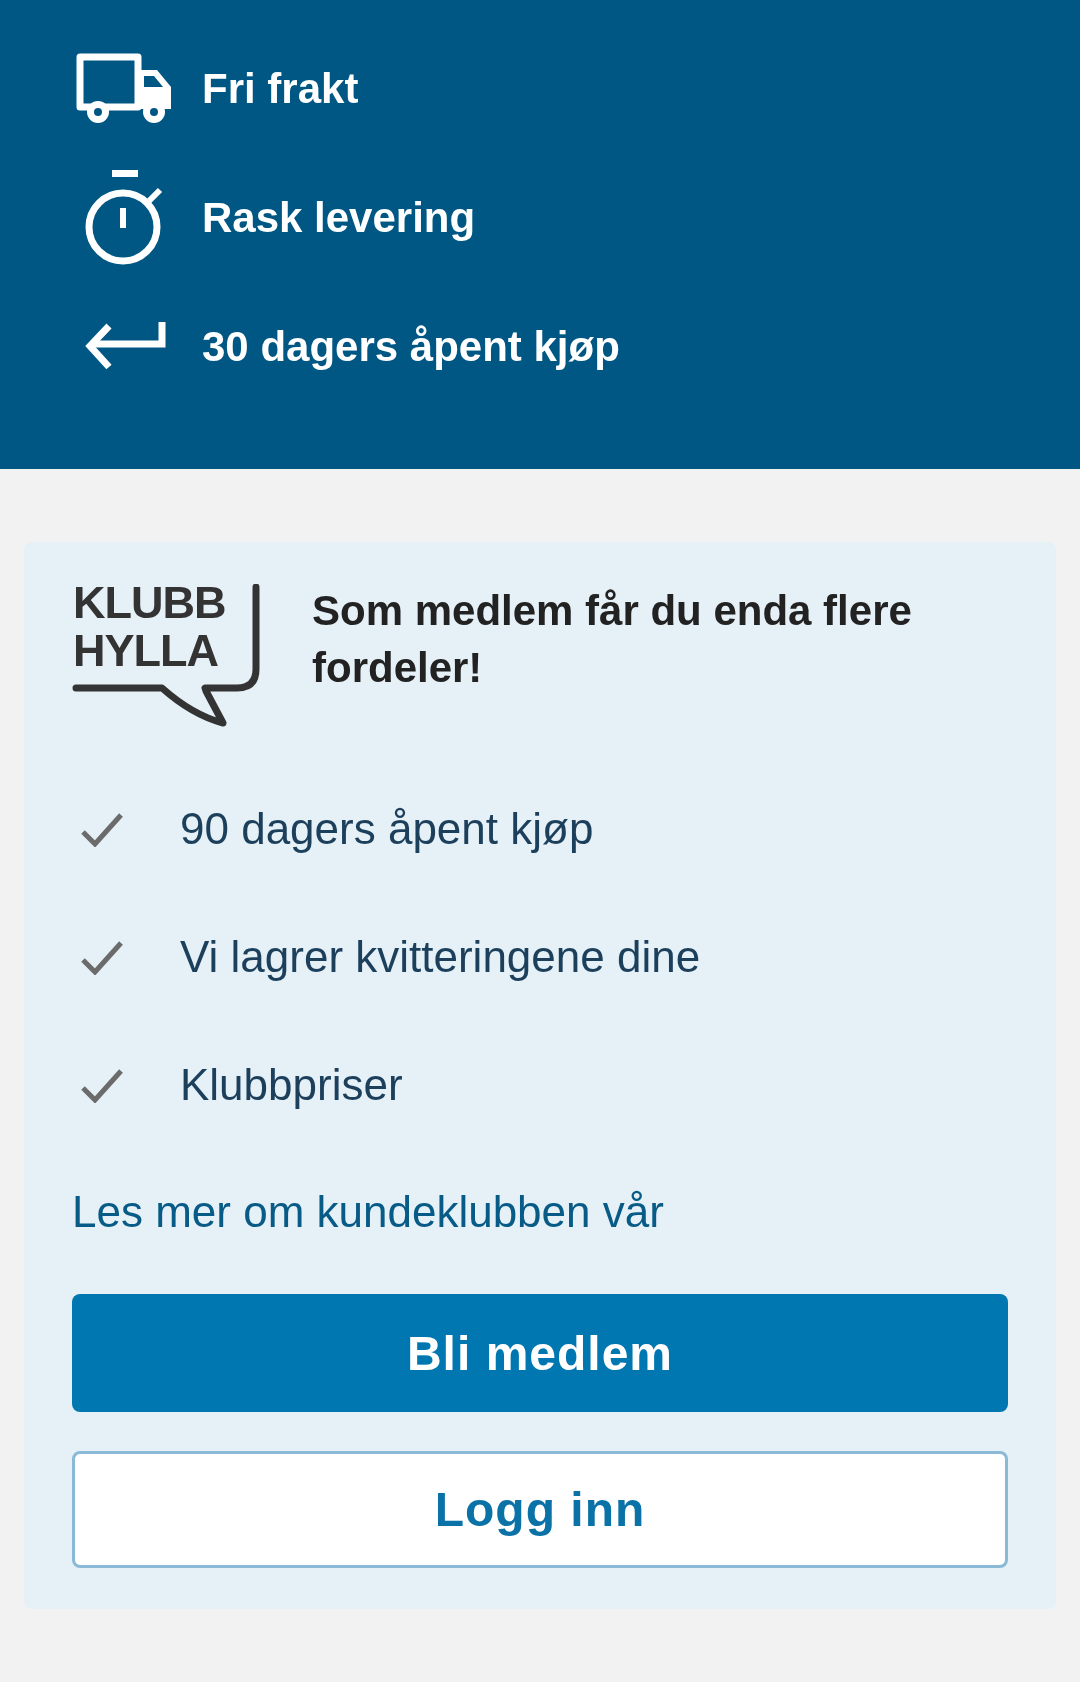  What do you see at coordinates (540, 1509) in the screenshot?
I see `log-in-button: Logg inn` at bounding box center [540, 1509].